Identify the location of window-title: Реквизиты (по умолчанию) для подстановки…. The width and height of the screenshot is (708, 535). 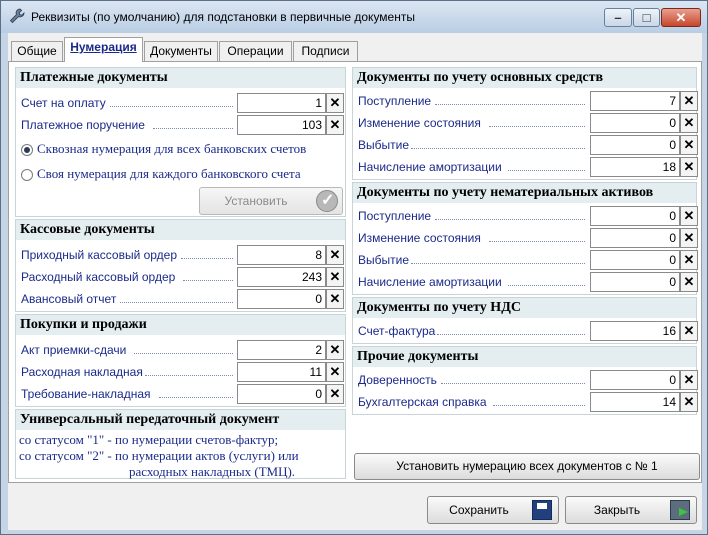
(223, 17).